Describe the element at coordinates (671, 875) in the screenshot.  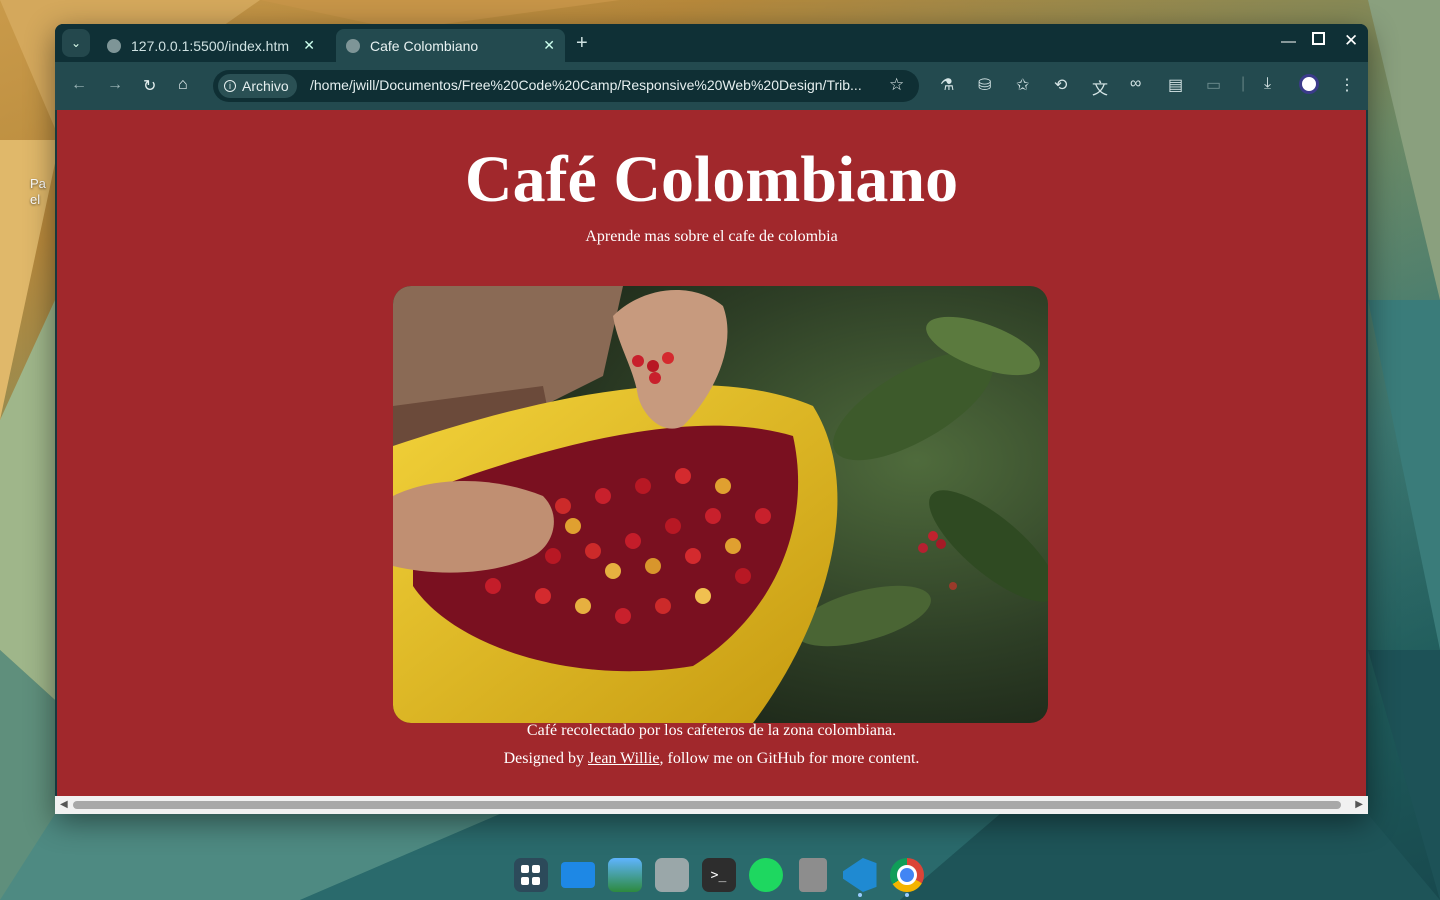
I see `files-icon` at that location.